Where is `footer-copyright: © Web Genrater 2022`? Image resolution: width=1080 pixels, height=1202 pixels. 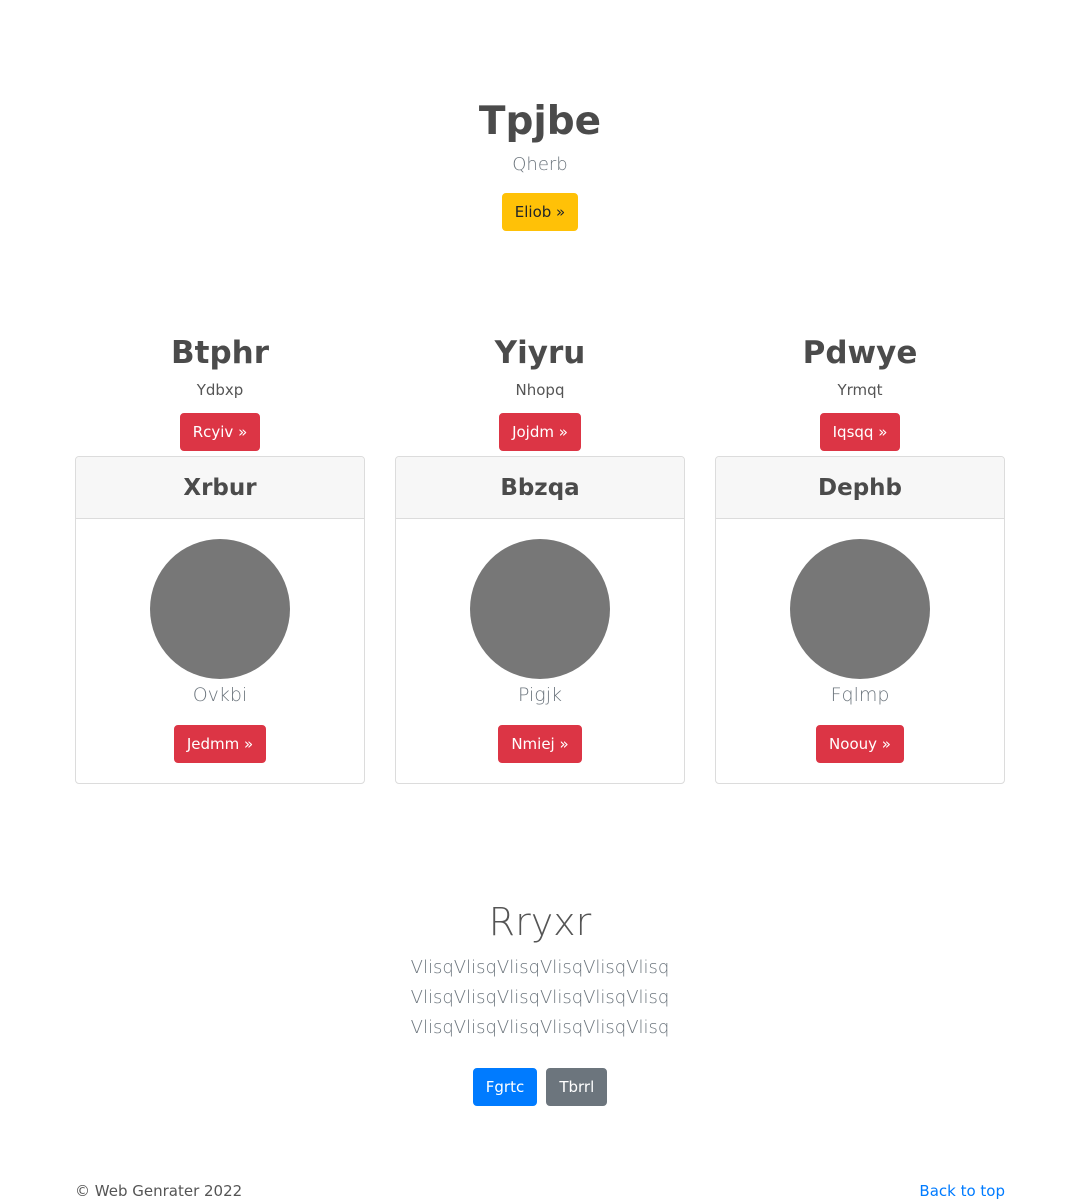
footer-copyright: © Web Genrater 2022 is located at coordinates (159, 1191).